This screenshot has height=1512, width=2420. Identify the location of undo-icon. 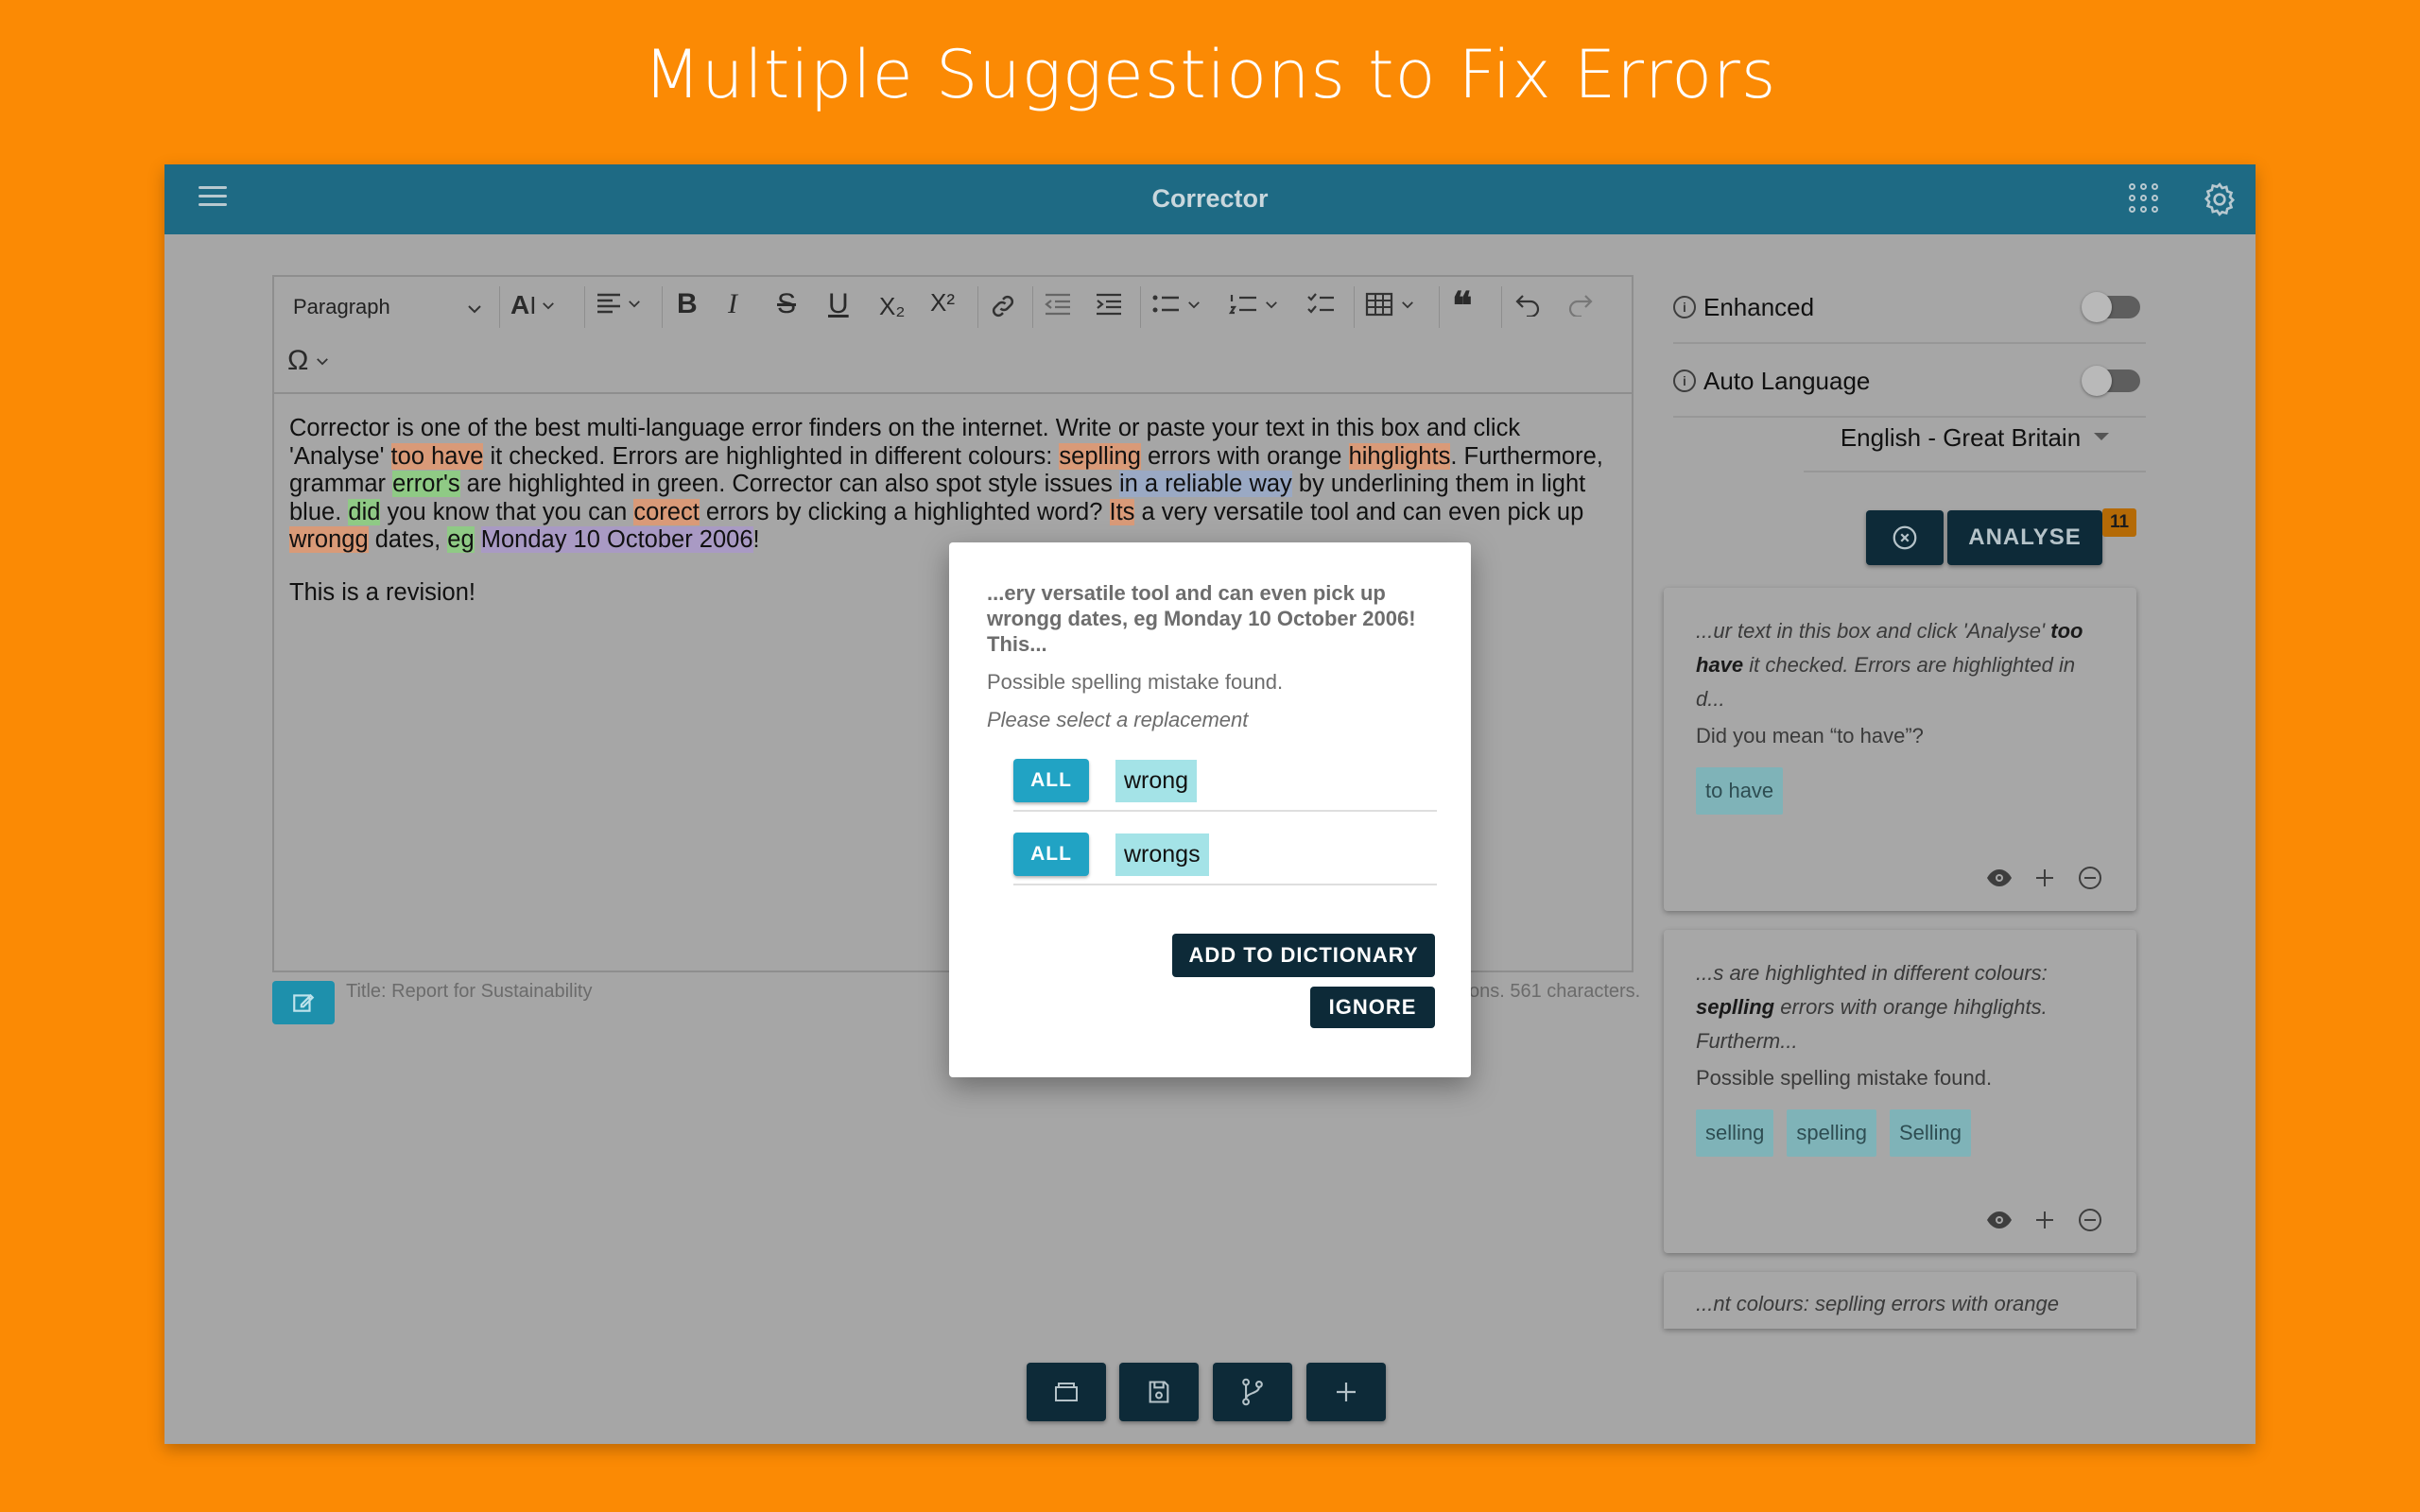
(1528, 304).